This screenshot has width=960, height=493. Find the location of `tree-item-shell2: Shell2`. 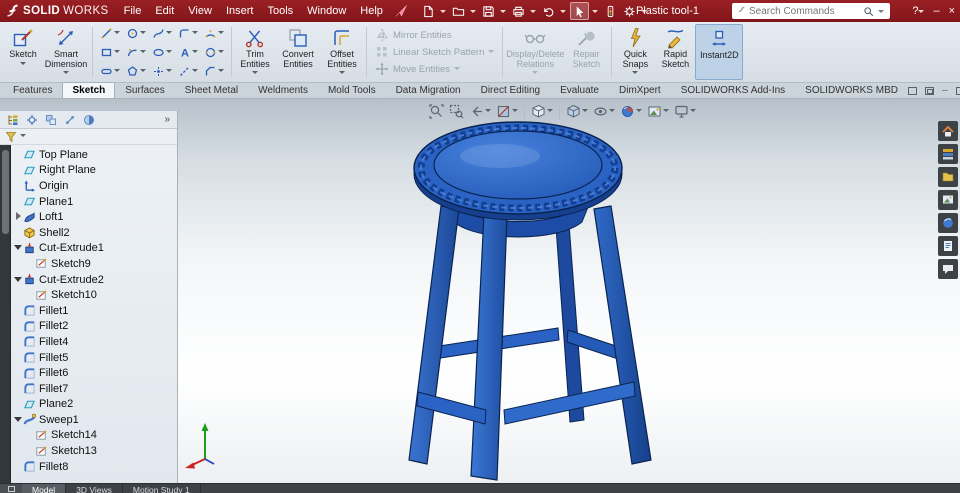

tree-item-shell2: Shell2 is located at coordinates (95, 233).